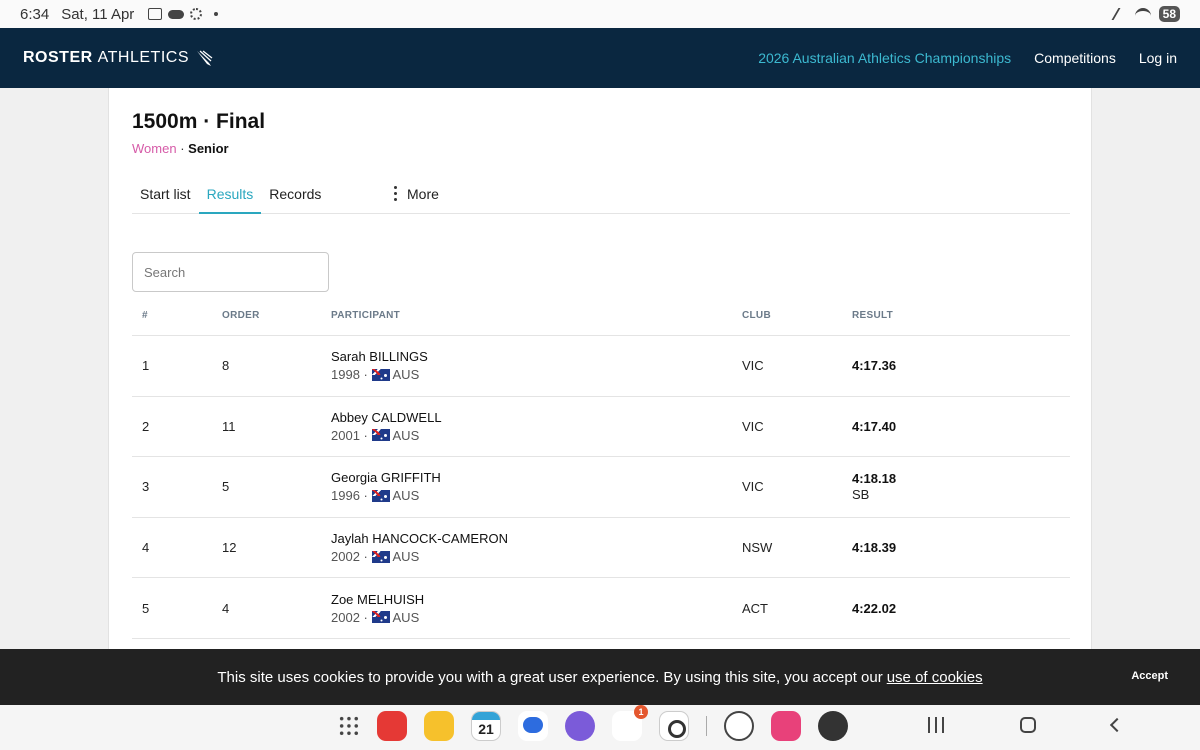 The image size is (1200, 750). Describe the element at coordinates (145, 315) in the screenshot. I see `header-rank: #` at that location.